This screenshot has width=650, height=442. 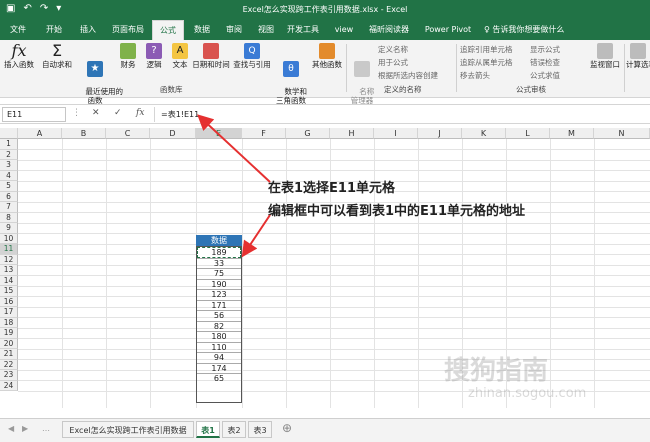 What do you see at coordinates (486, 49) in the screenshot?
I see `trace-precedents-button: 追踪引用单元格` at bounding box center [486, 49].